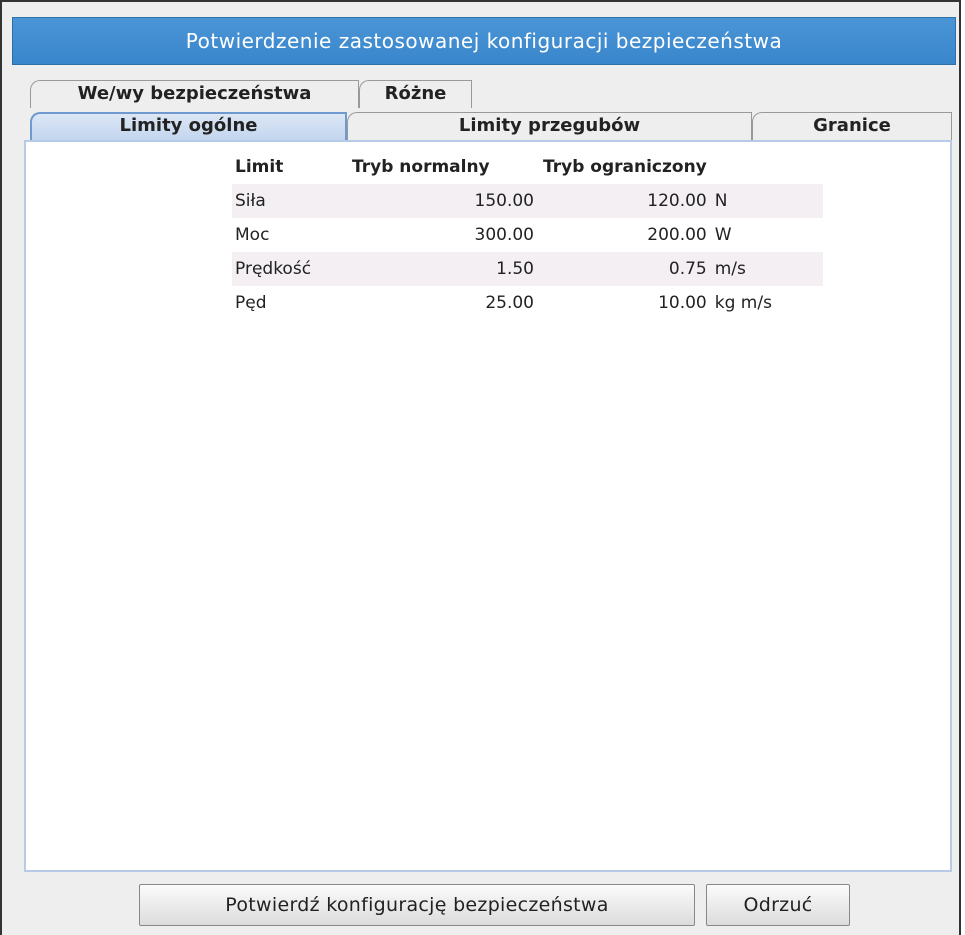  I want to click on reduced-value: 120.00, so click(625, 201).